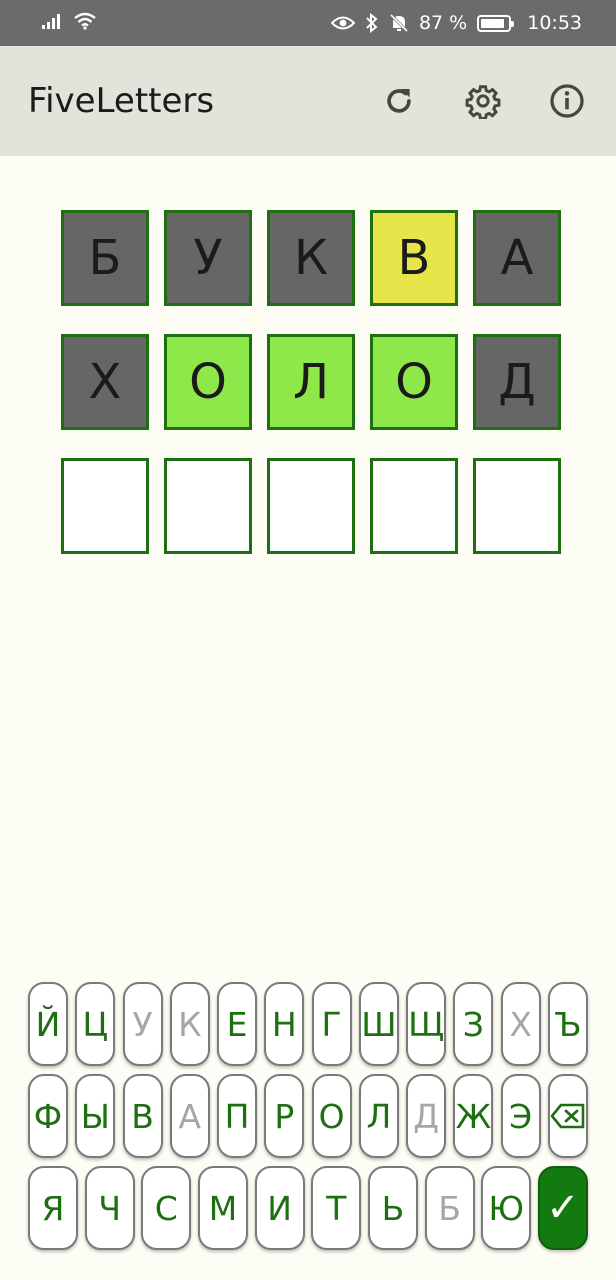  Describe the element at coordinates (449, 1208) in the screenshot. I see `key: Б` at that location.